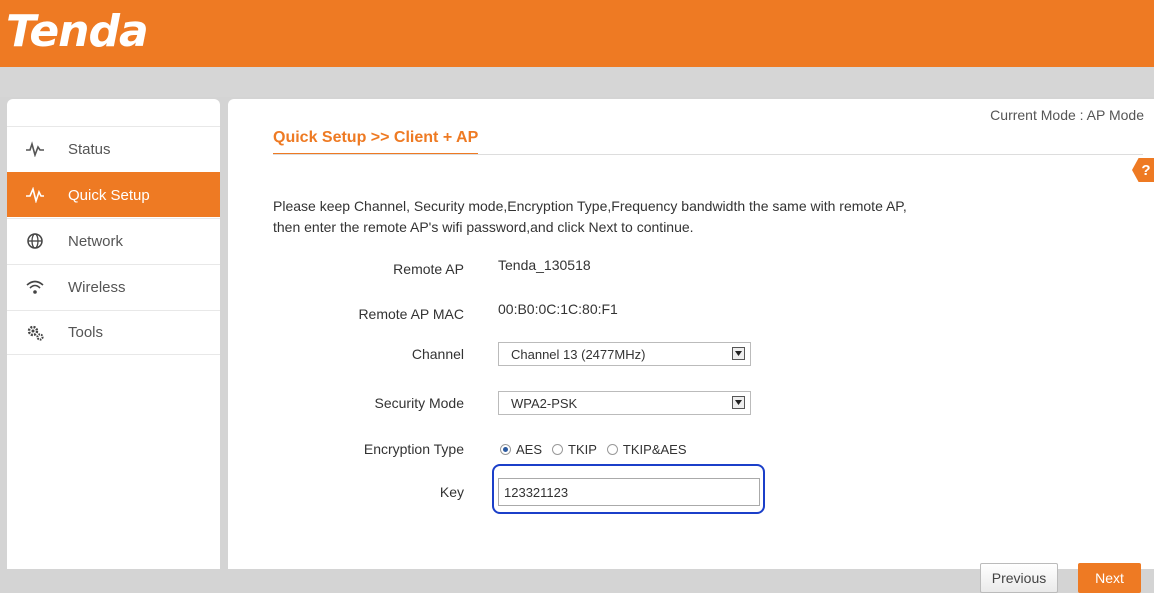 This screenshot has height=593, width=1154. I want to click on page-title: Quick Setup >> Client + AP, so click(376, 142).